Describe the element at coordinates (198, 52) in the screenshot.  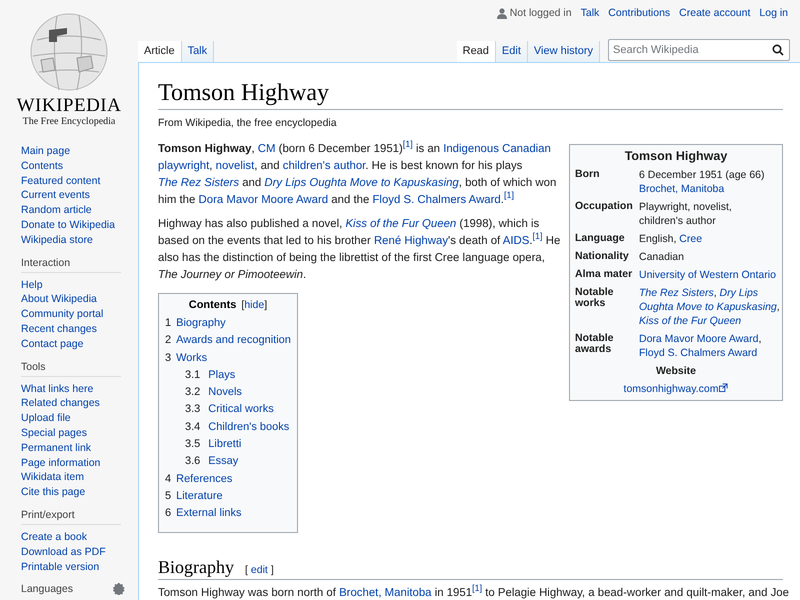
I see `namespace-tab: Talk` at that location.